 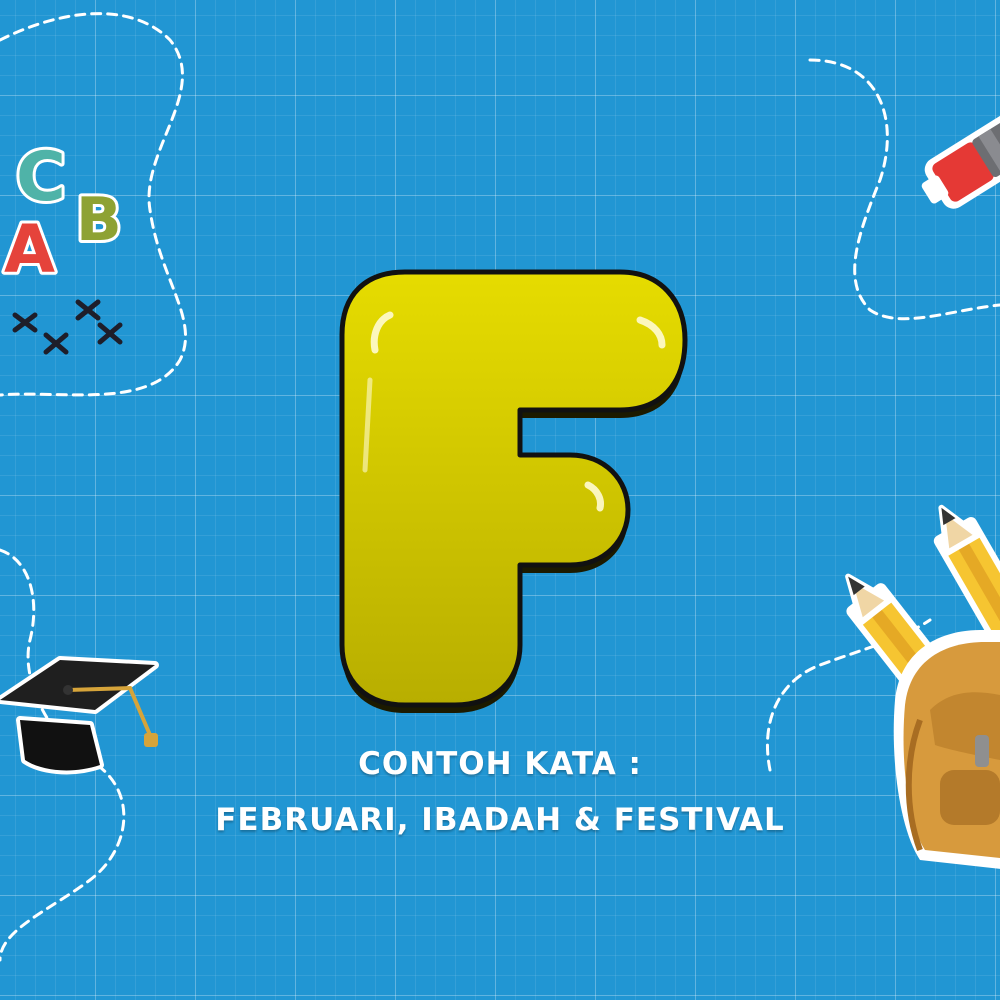 I want to click on caption-line-1: CONTOH KATA :, so click(x=500, y=764).